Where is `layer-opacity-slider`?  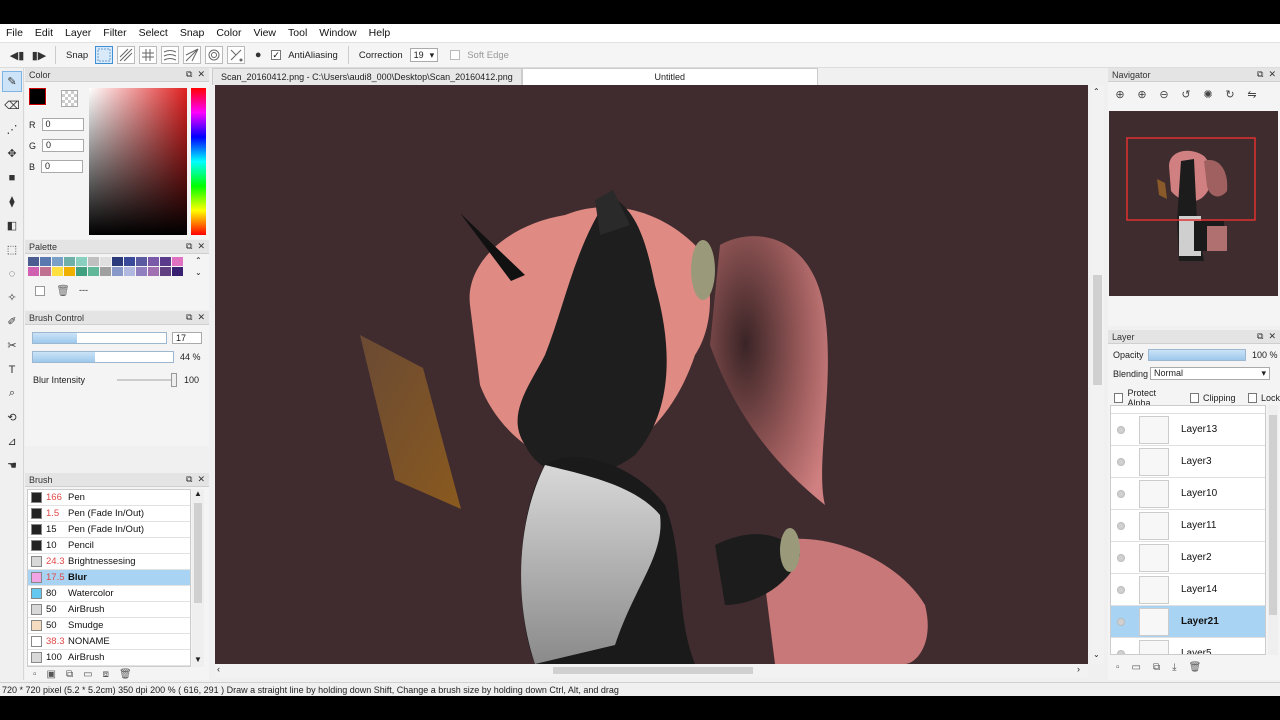 layer-opacity-slider is located at coordinates (1197, 355).